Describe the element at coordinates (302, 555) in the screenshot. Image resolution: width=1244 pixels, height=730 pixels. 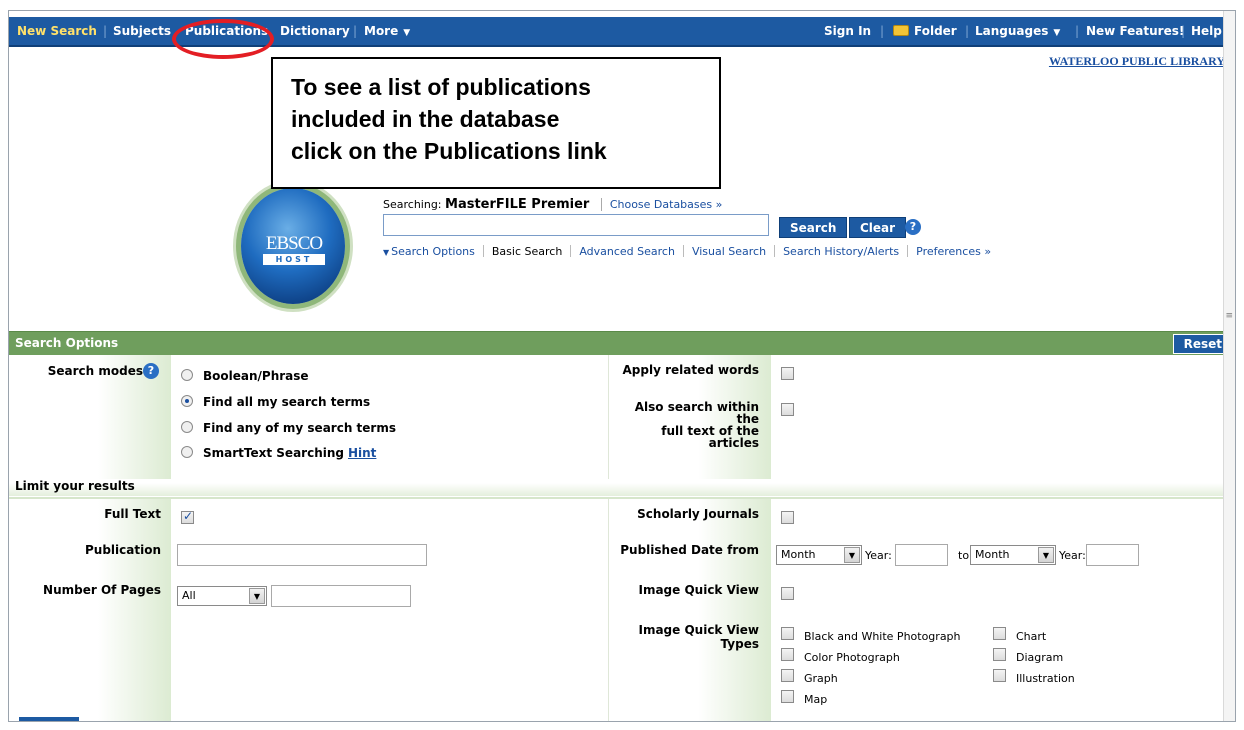
I see `publication-input` at that location.